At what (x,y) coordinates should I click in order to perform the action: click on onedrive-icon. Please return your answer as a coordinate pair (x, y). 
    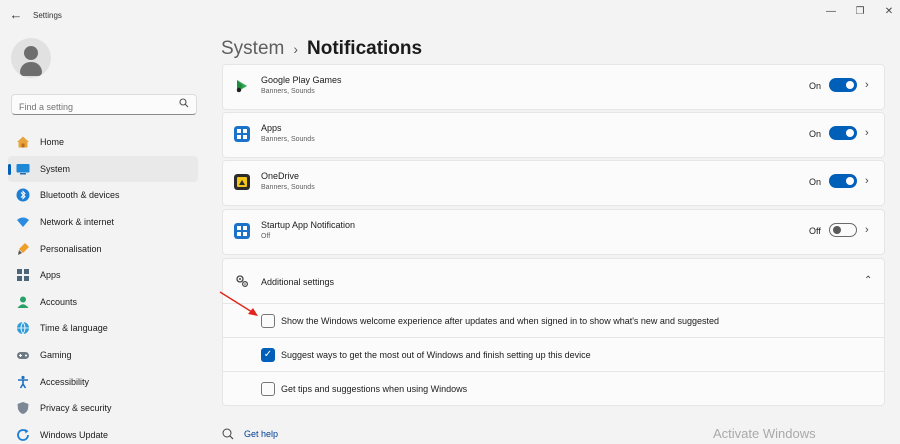
    Looking at the image, I should click on (242, 182).